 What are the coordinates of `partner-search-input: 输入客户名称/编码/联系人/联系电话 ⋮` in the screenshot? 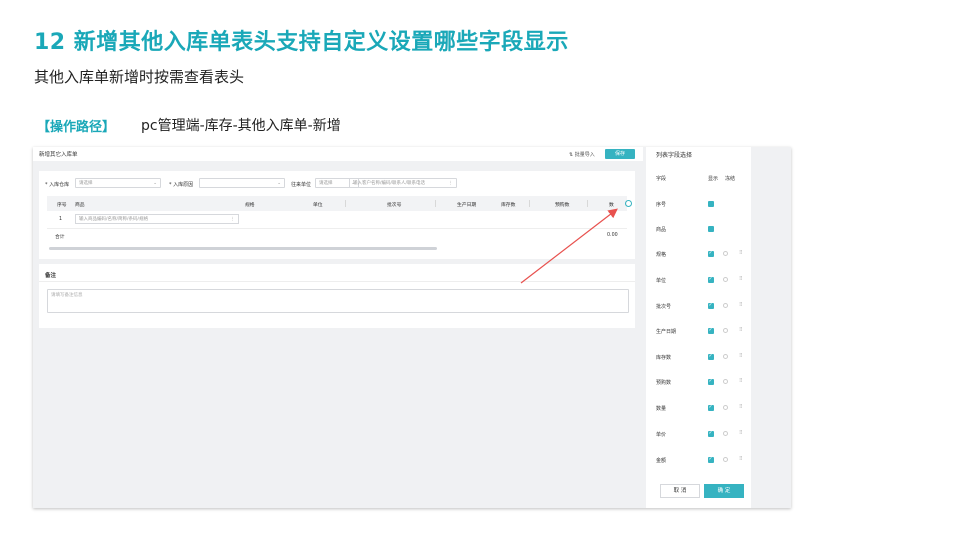 It's located at (403, 183).